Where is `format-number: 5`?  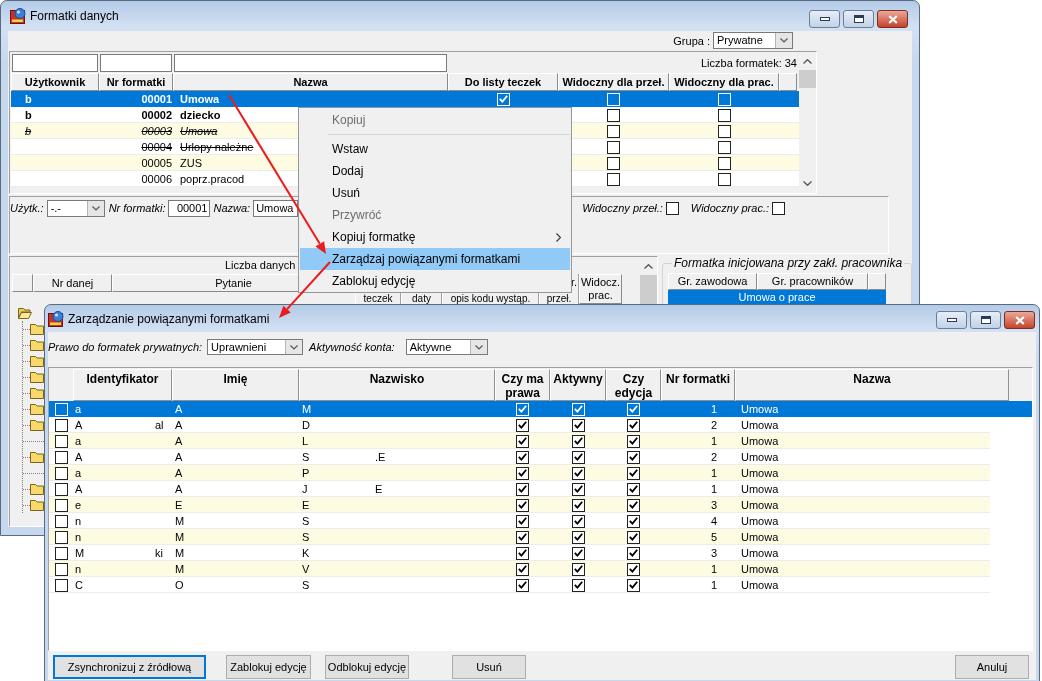 format-number: 5 is located at coordinates (713, 537).